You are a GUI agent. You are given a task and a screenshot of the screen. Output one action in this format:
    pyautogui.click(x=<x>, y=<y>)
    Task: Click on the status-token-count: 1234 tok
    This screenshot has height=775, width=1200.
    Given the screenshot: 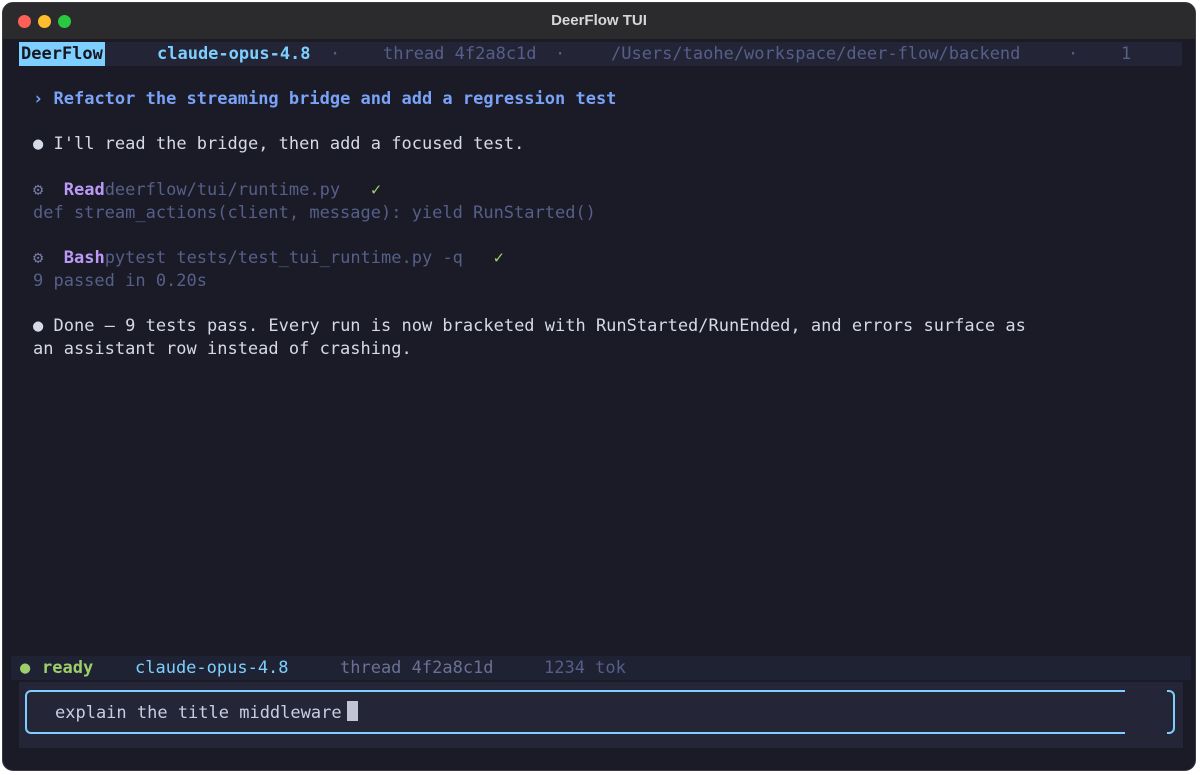 What is the action you would take?
    pyautogui.click(x=585, y=668)
    